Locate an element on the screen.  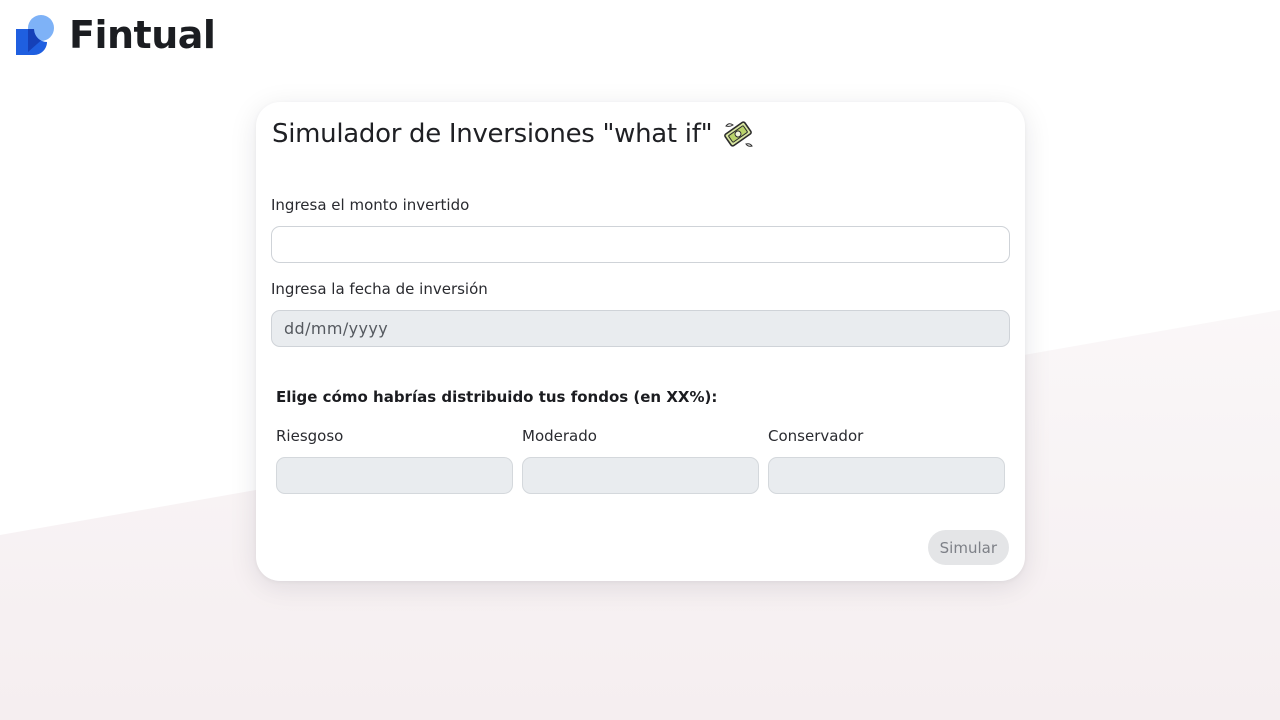
fund-conservador: Conservador is located at coordinates (886, 460).